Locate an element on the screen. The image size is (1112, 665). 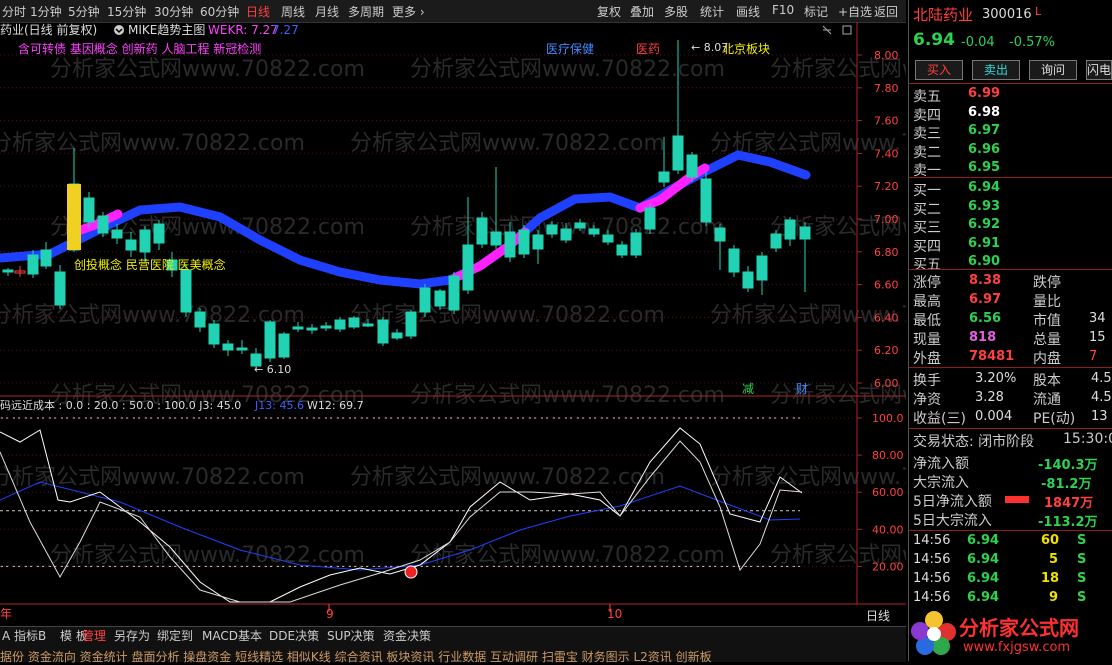
bid-price: 6.90 is located at coordinates (984, 261).